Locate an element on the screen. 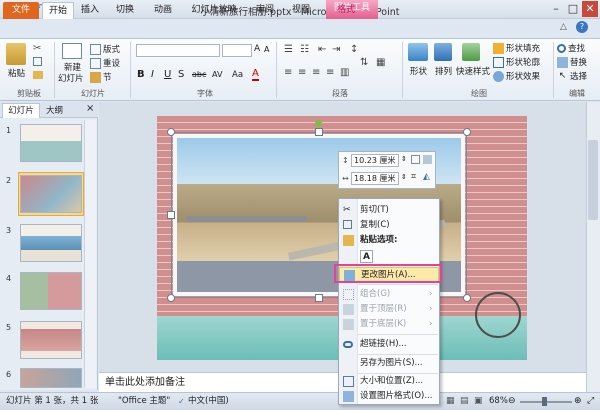 This screenshot has height=410, width=600. rotate-handle is located at coordinates (318, 123).